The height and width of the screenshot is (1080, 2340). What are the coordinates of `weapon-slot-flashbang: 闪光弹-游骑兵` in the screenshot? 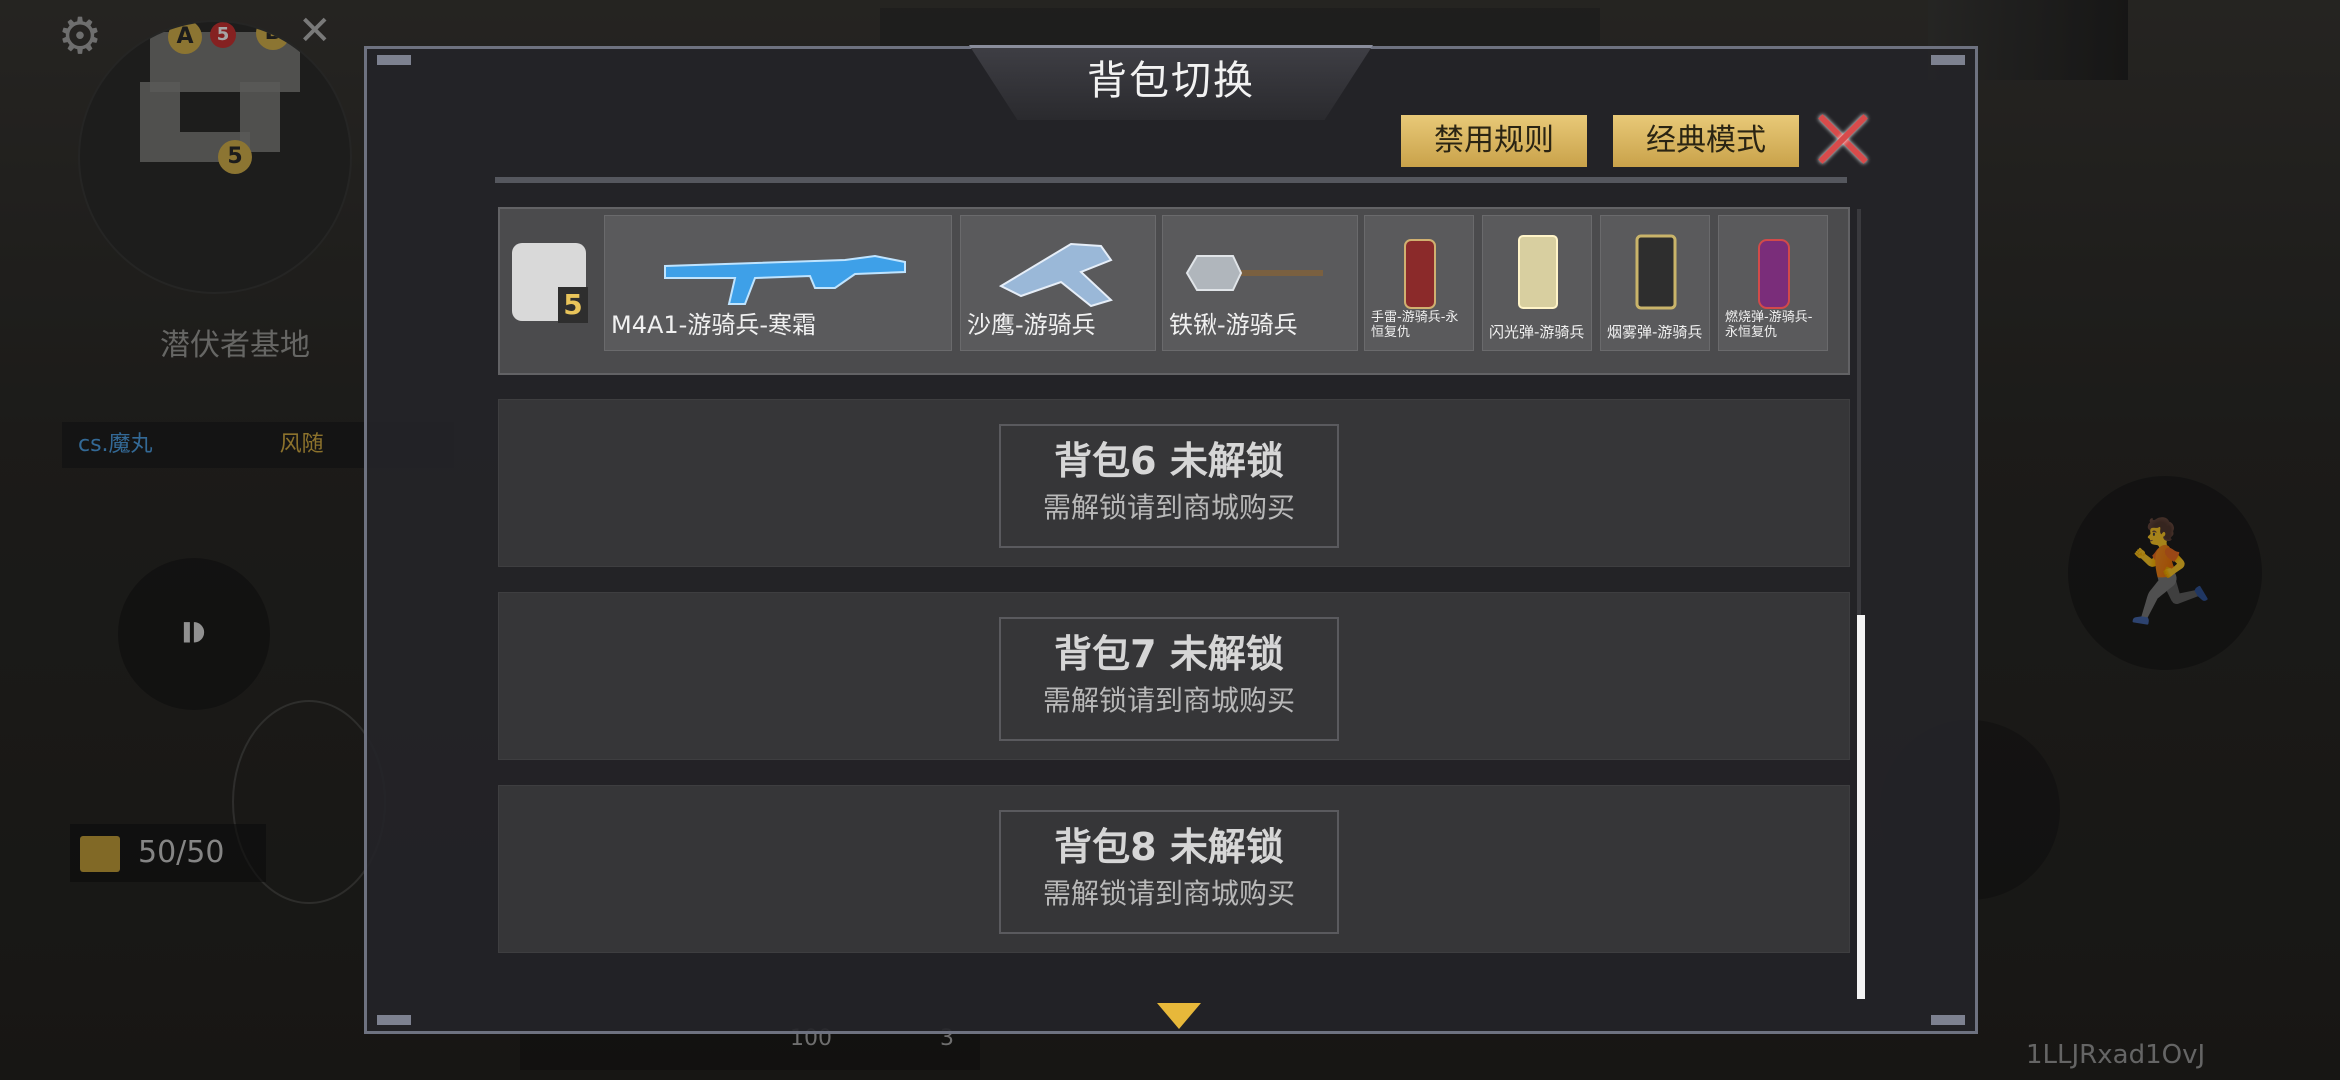 It's located at (1537, 283).